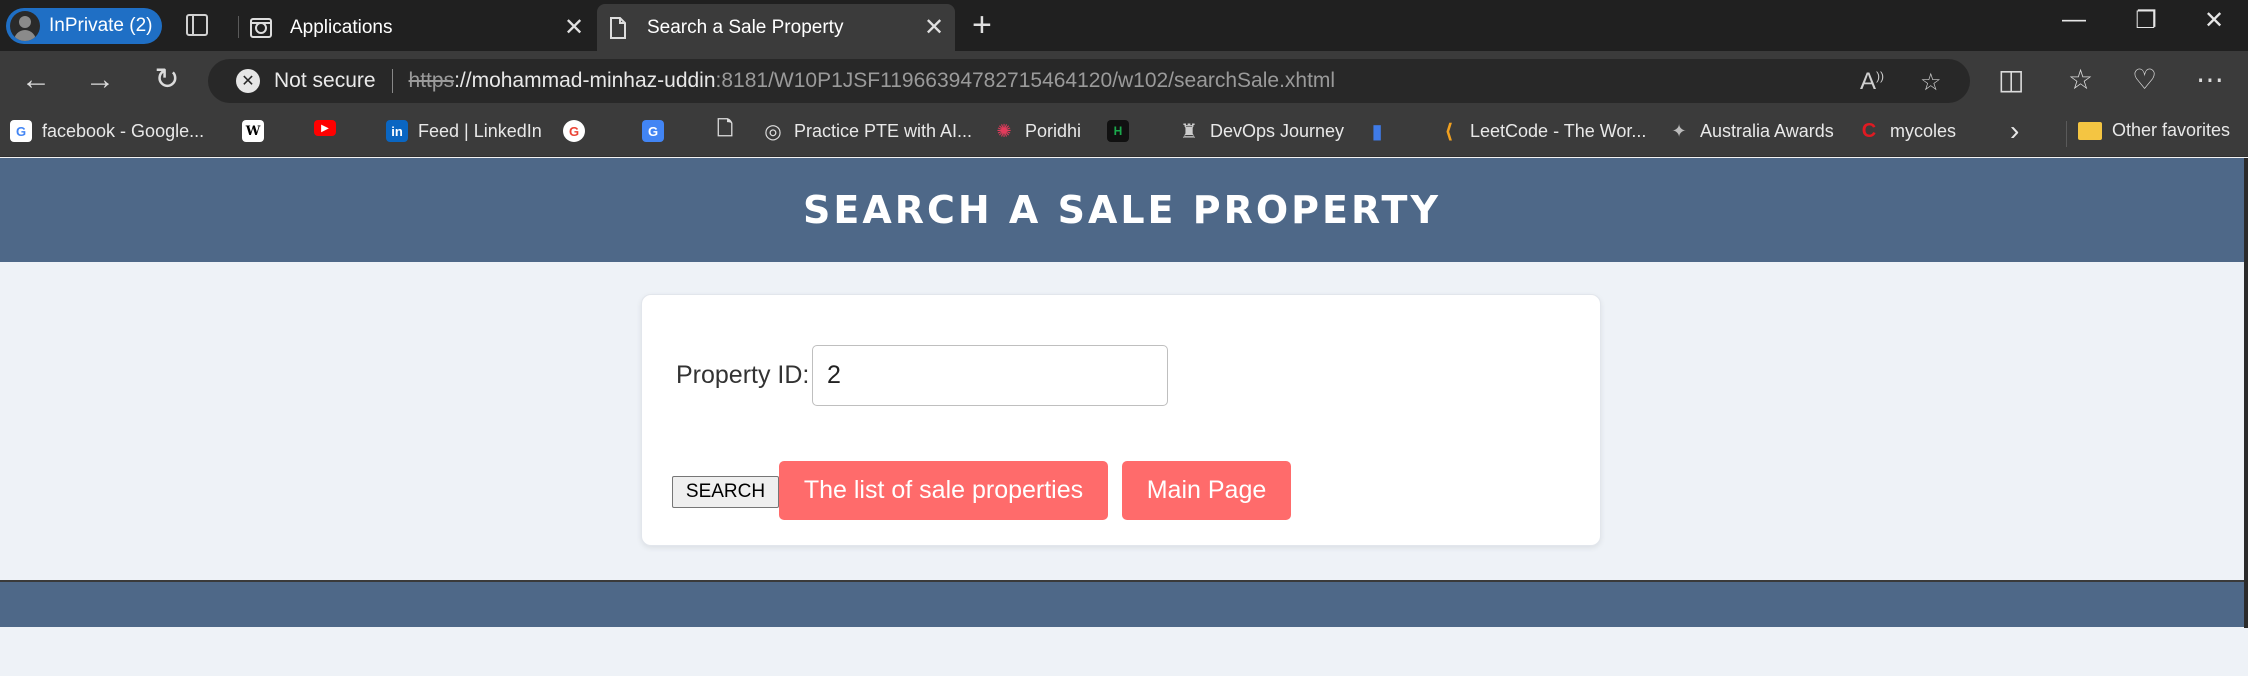 The image size is (2248, 676). What do you see at coordinates (100, 80) in the screenshot?
I see `forward-icon: →` at bounding box center [100, 80].